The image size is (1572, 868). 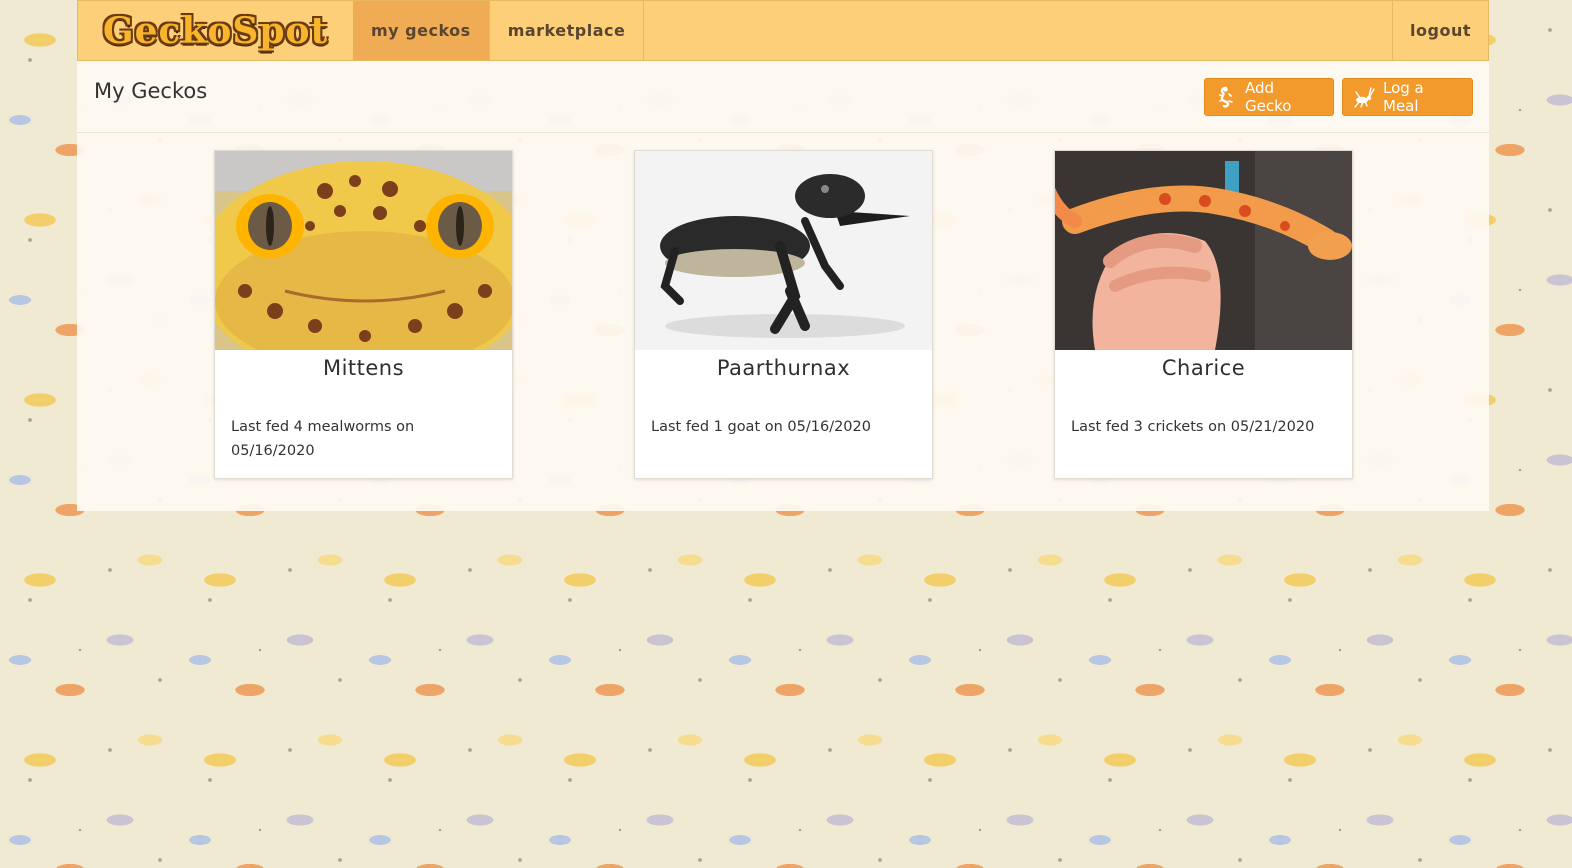 What do you see at coordinates (151, 91) in the screenshot?
I see `page-title: My Geckos` at bounding box center [151, 91].